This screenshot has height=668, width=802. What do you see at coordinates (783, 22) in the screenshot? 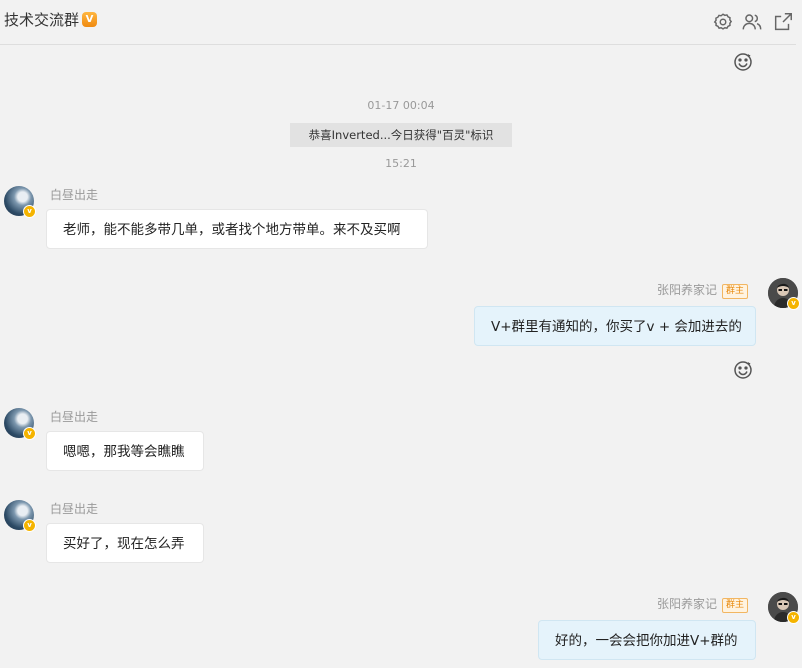
I see `share-icon` at bounding box center [783, 22].